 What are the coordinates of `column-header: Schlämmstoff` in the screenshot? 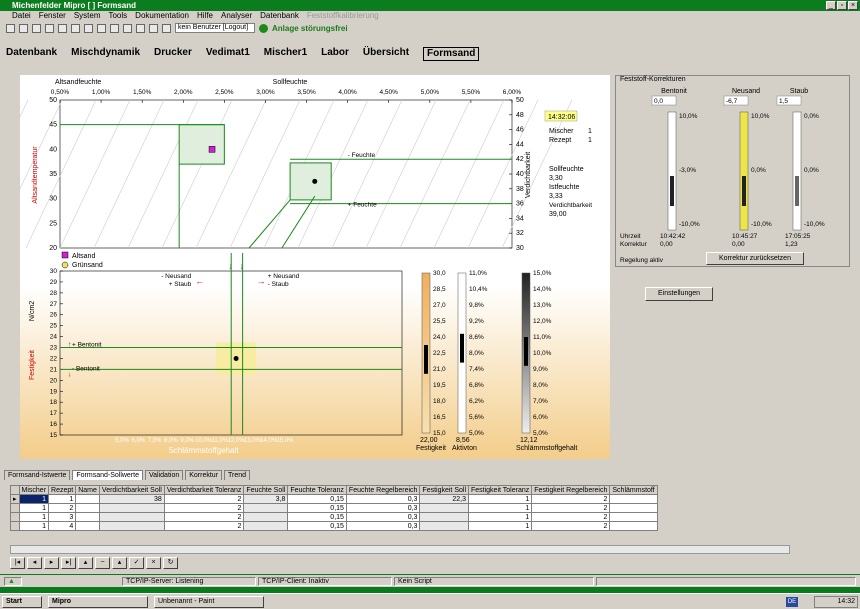 It's located at (633, 490).